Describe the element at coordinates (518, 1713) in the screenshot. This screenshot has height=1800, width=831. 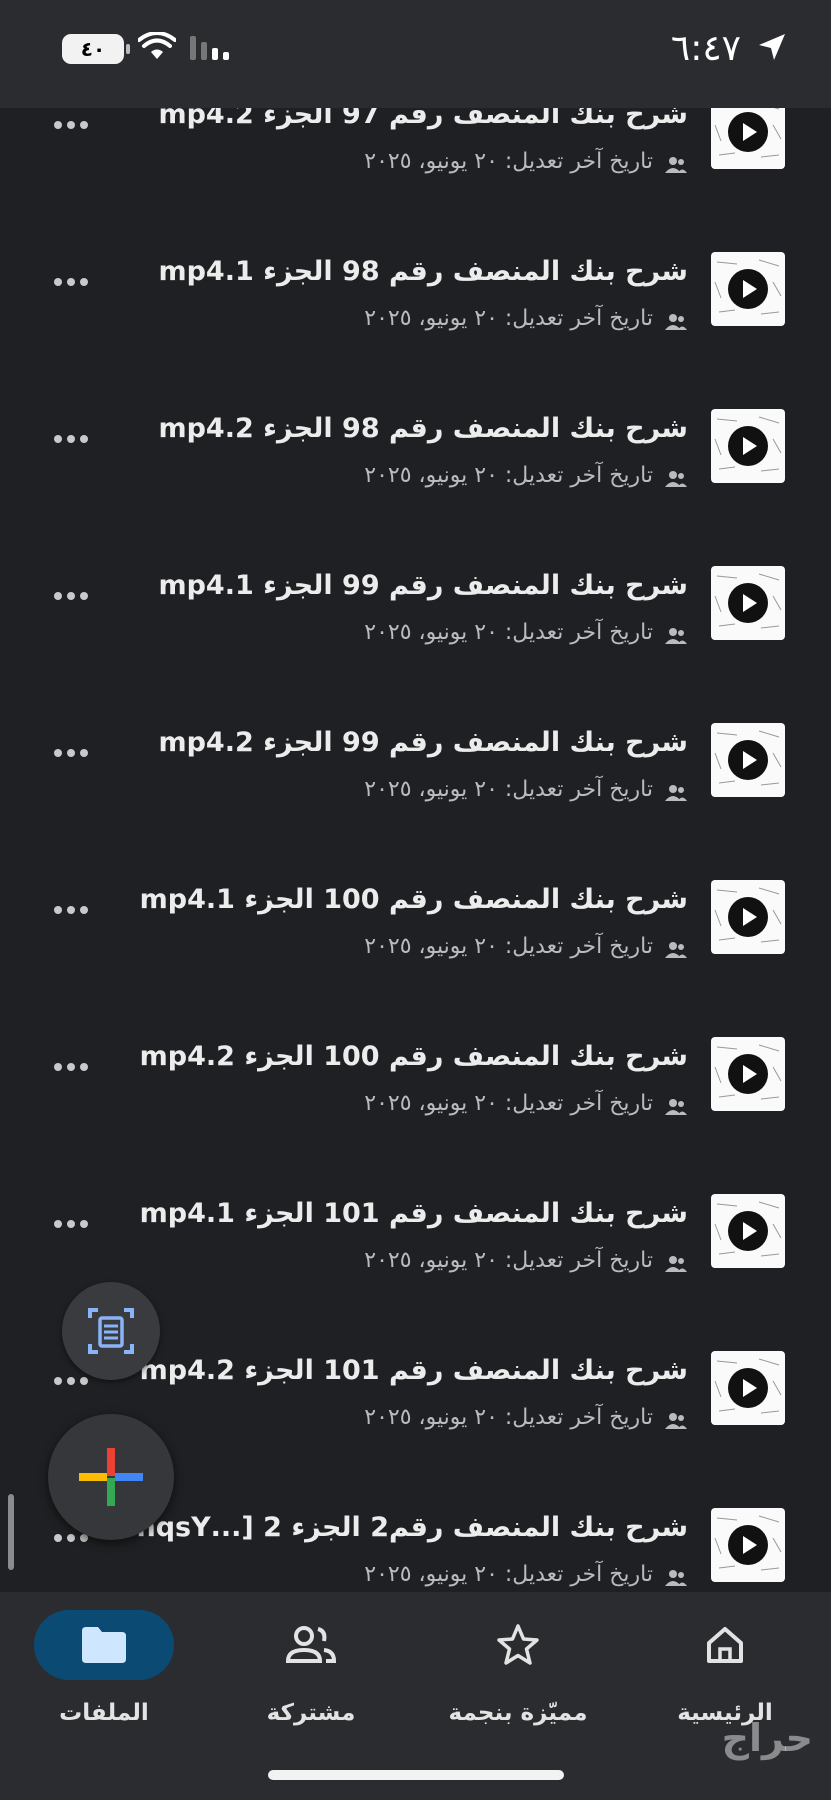
I see `nav-starred-label: مميّزة بنجمة` at that location.